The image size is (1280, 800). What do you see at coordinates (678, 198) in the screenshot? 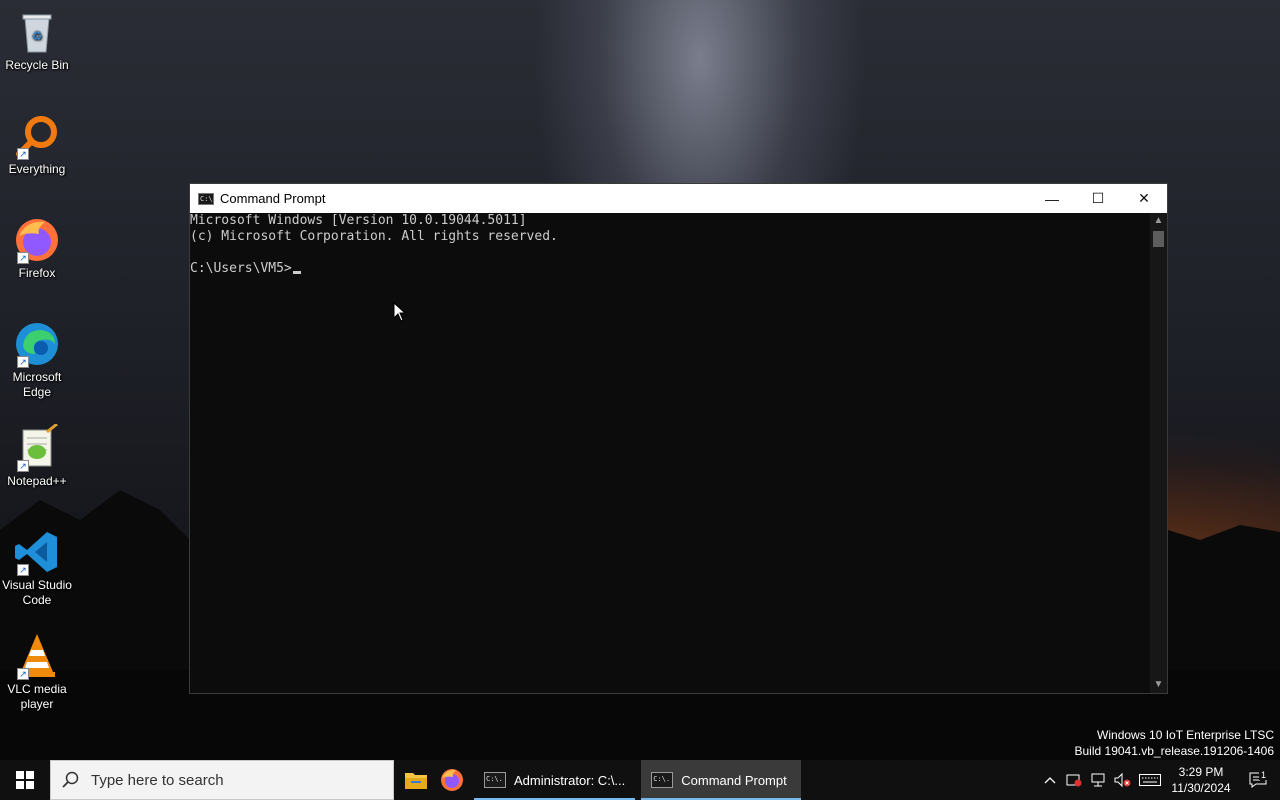
I see `window-titlebar: C:\. Command Prompt — ☐ ✕` at bounding box center [678, 198].